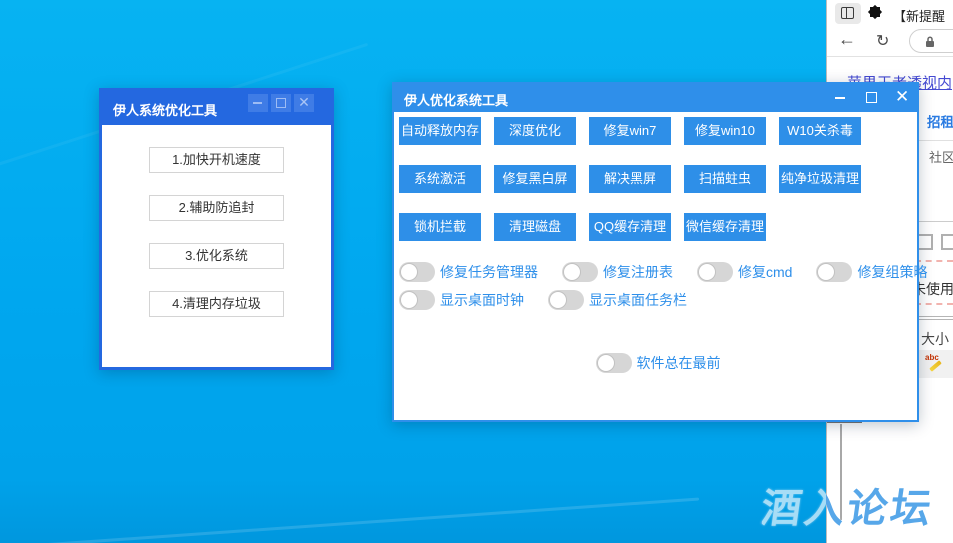 The height and width of the screenshot is (543, 953). What do you see at coordinates (890, 13) in the screenshot?
I see `browser-tab-bar: 【新提醒` at bounding box center [890, 13].